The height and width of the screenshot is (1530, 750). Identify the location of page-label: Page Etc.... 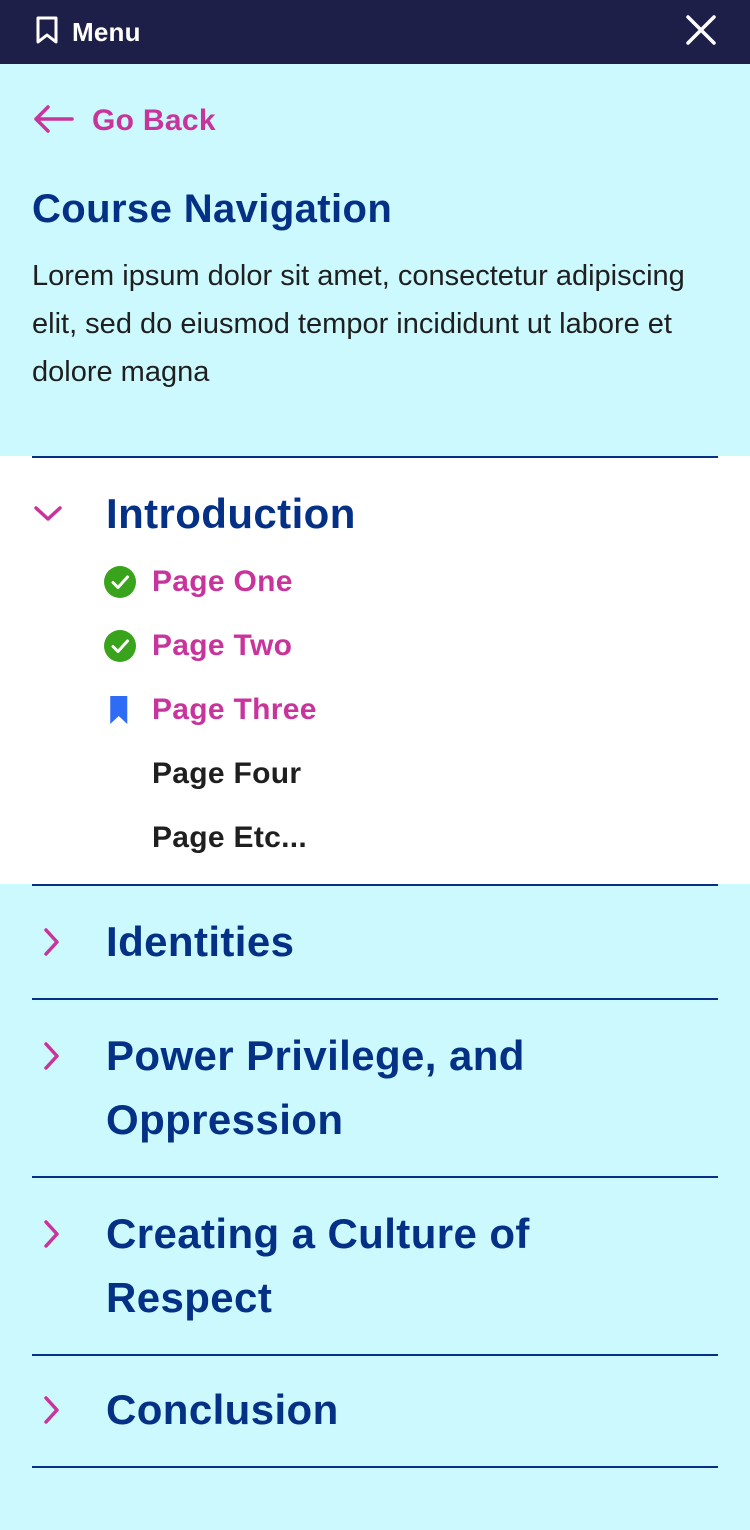
(230, 837).